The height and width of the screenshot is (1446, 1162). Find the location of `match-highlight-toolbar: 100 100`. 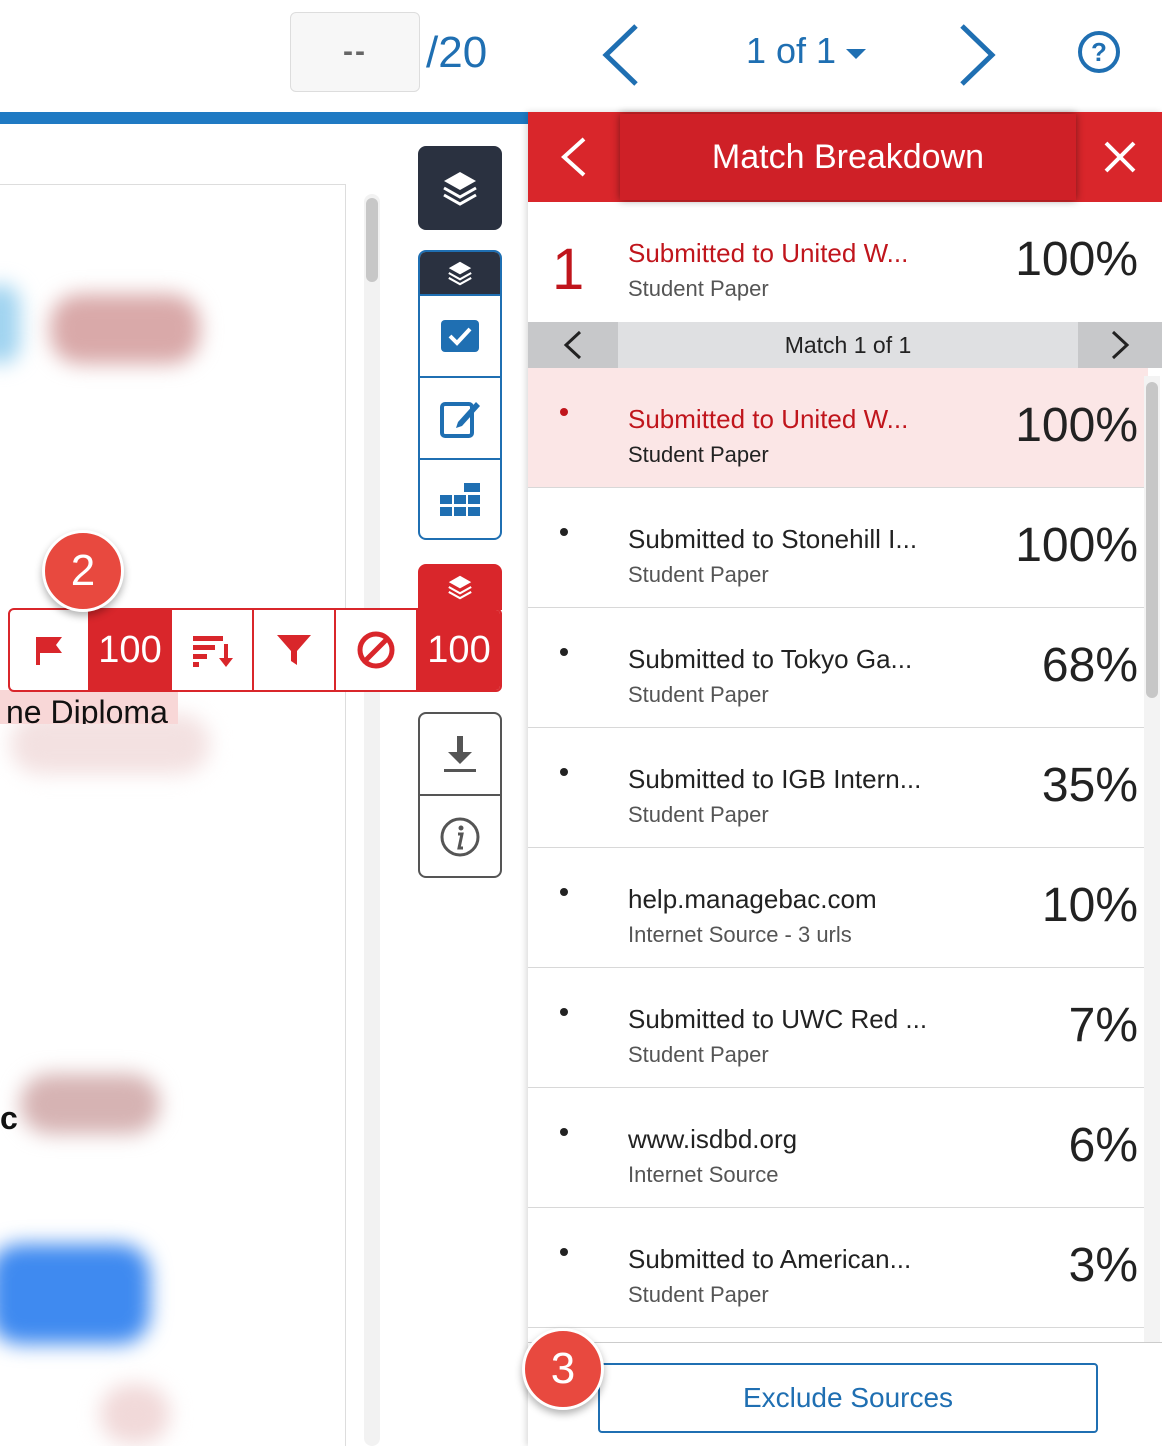

match-highlight-toolbar: 100 100 is located at coordinates (255, 650).